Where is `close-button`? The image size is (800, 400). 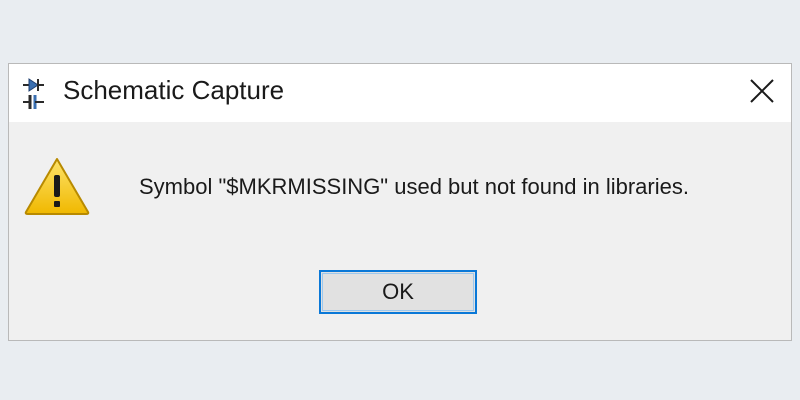 close-button is located at coordinates (762, 93).